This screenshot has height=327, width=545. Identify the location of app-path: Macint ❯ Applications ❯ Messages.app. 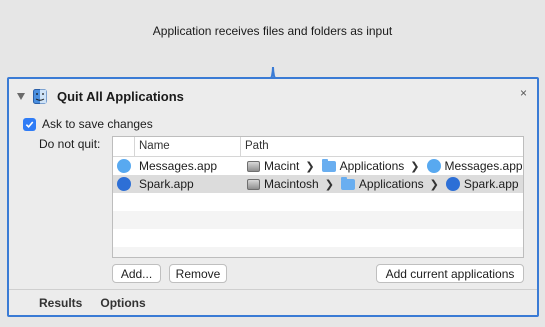
(382, 166).